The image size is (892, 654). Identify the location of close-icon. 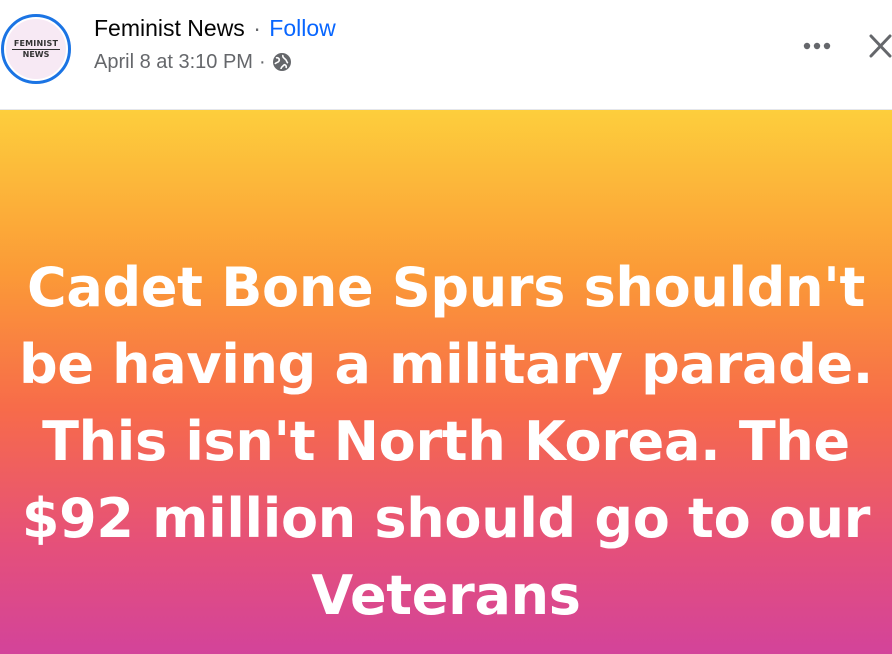
(880, 46).